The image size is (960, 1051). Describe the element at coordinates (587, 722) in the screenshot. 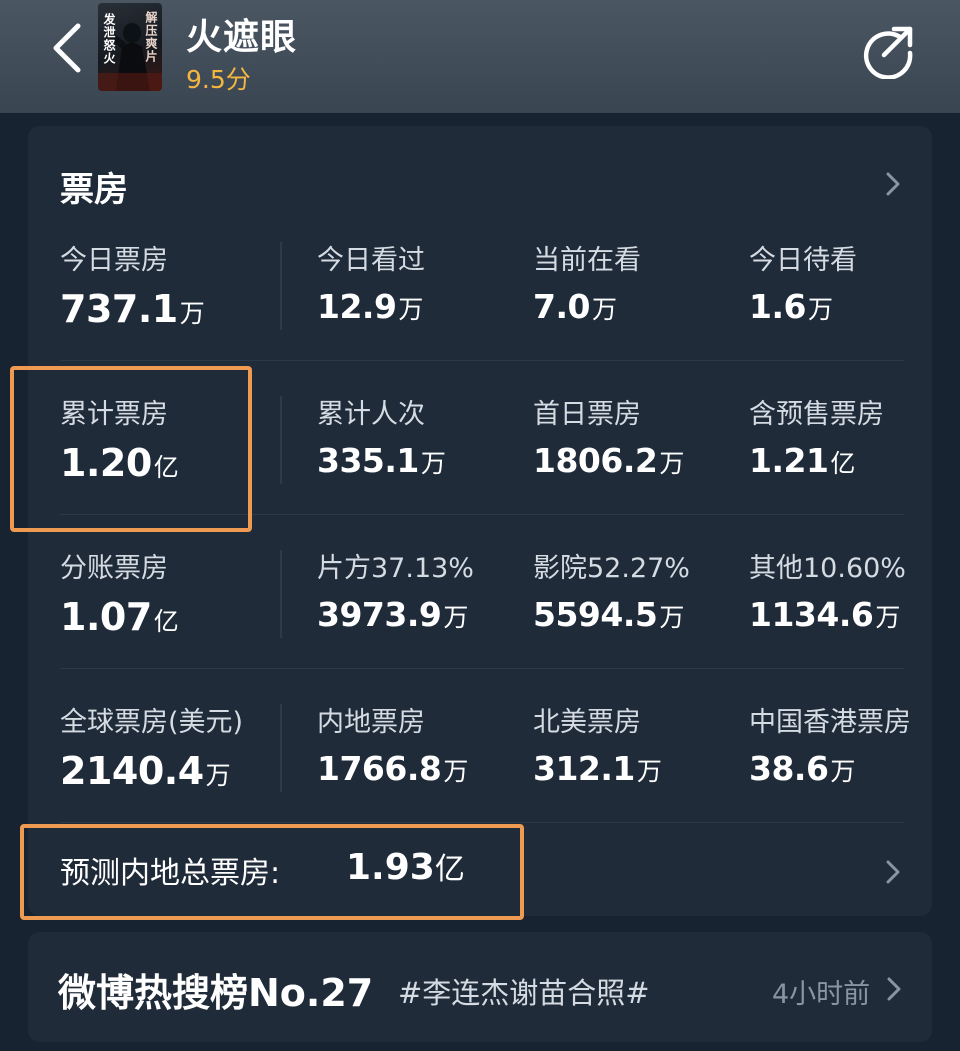

I see `stat-label: 北美票房` at that location.